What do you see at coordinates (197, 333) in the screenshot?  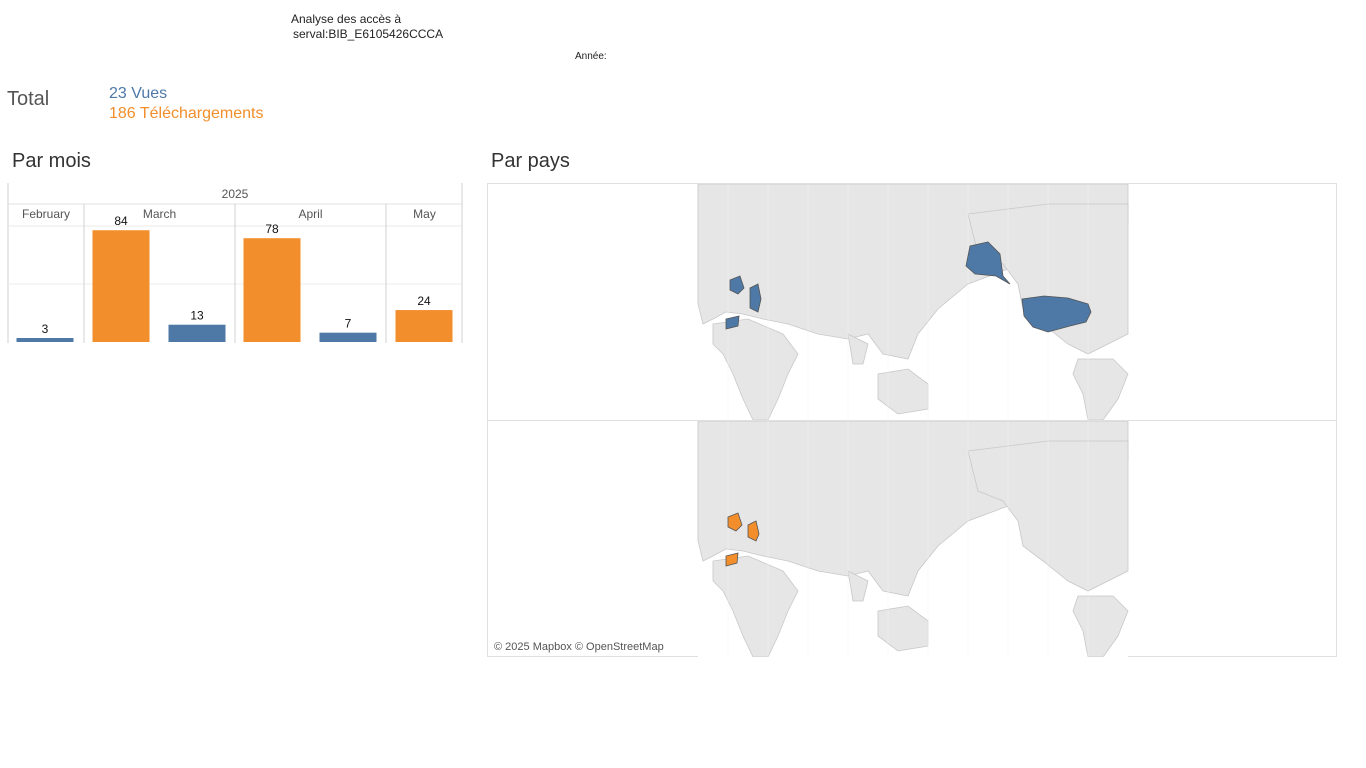 I see `views-bar-march` at bounding box center [197, 333].